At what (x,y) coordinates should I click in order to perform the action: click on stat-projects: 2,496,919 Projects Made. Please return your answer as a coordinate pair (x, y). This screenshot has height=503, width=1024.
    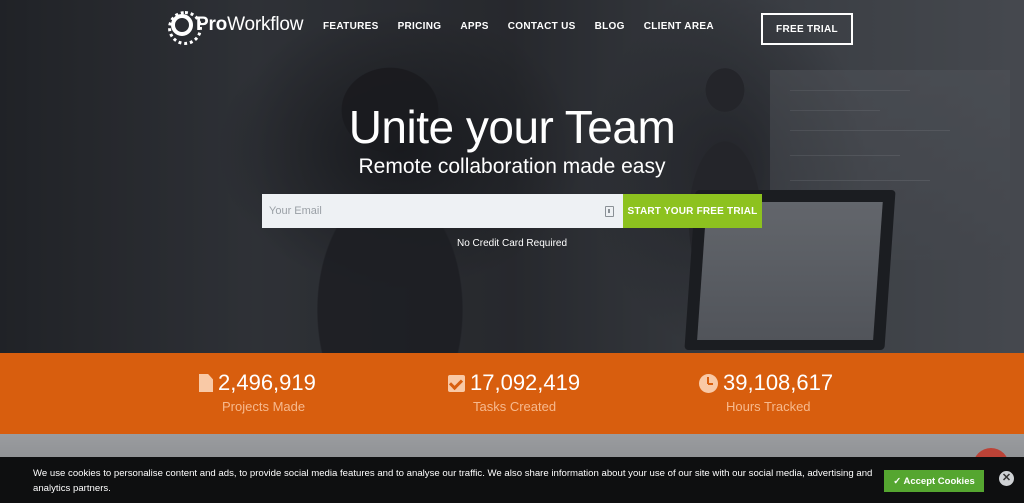
    Looking at the image, I should click on (269, 392).